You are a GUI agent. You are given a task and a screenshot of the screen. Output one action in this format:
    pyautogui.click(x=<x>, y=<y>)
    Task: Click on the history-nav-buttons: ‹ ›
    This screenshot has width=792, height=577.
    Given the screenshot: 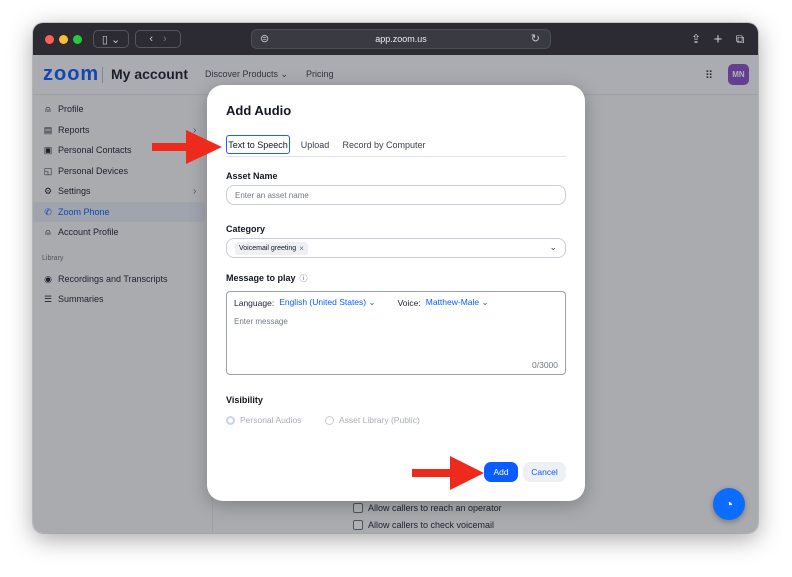 What is the action you would take?
    pyautogui.click(x=158, y=39)
    